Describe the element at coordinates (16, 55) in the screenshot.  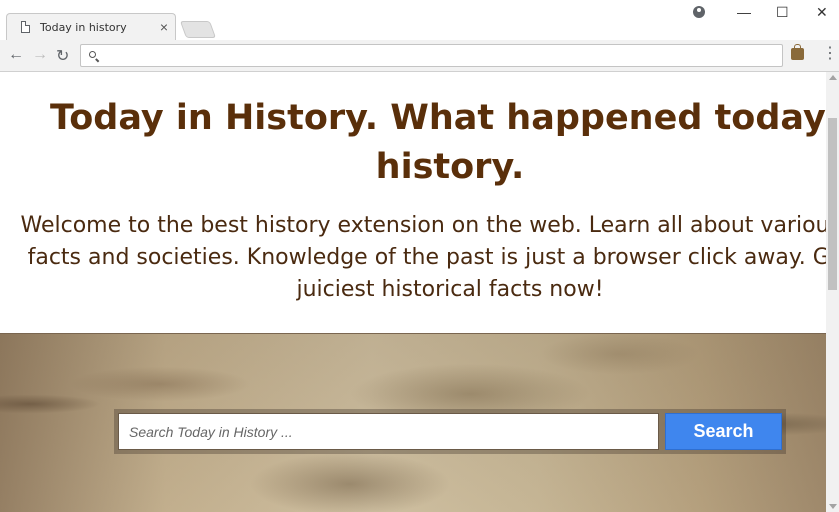
I see `back-icon: ←` at that location.